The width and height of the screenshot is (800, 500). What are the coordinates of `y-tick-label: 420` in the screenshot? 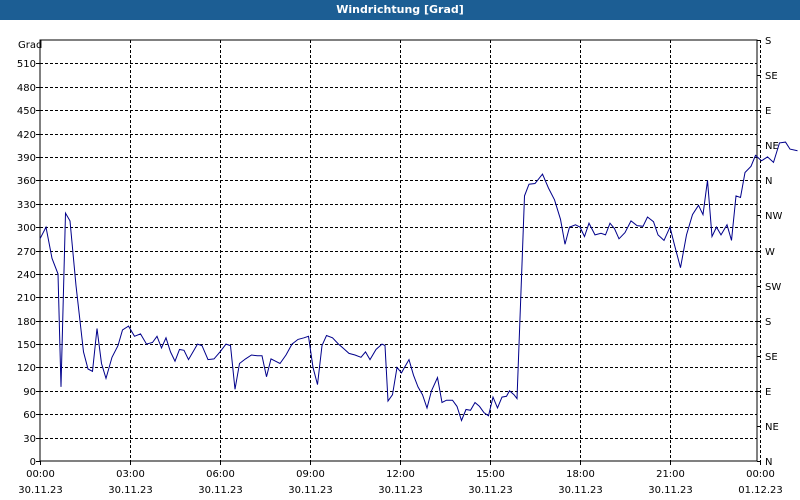 It's located at (26, 135).